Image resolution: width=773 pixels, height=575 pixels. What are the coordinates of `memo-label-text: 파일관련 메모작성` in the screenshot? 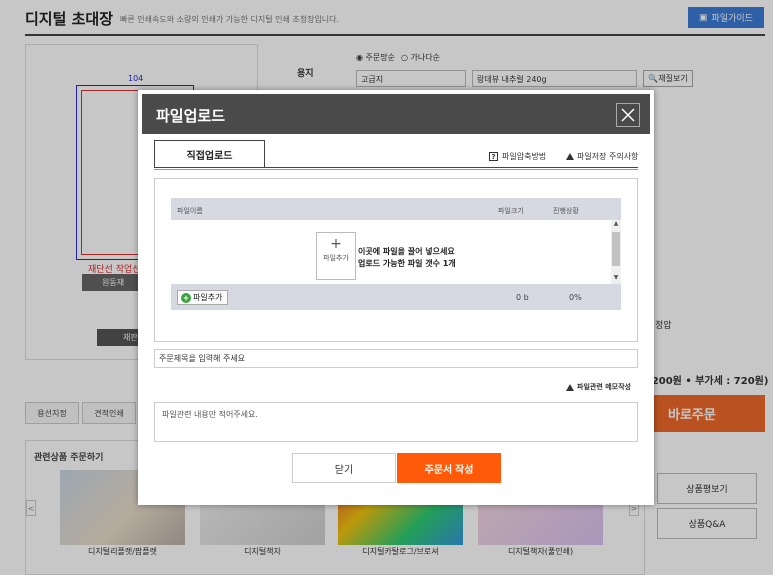 It's located at (604, 387).